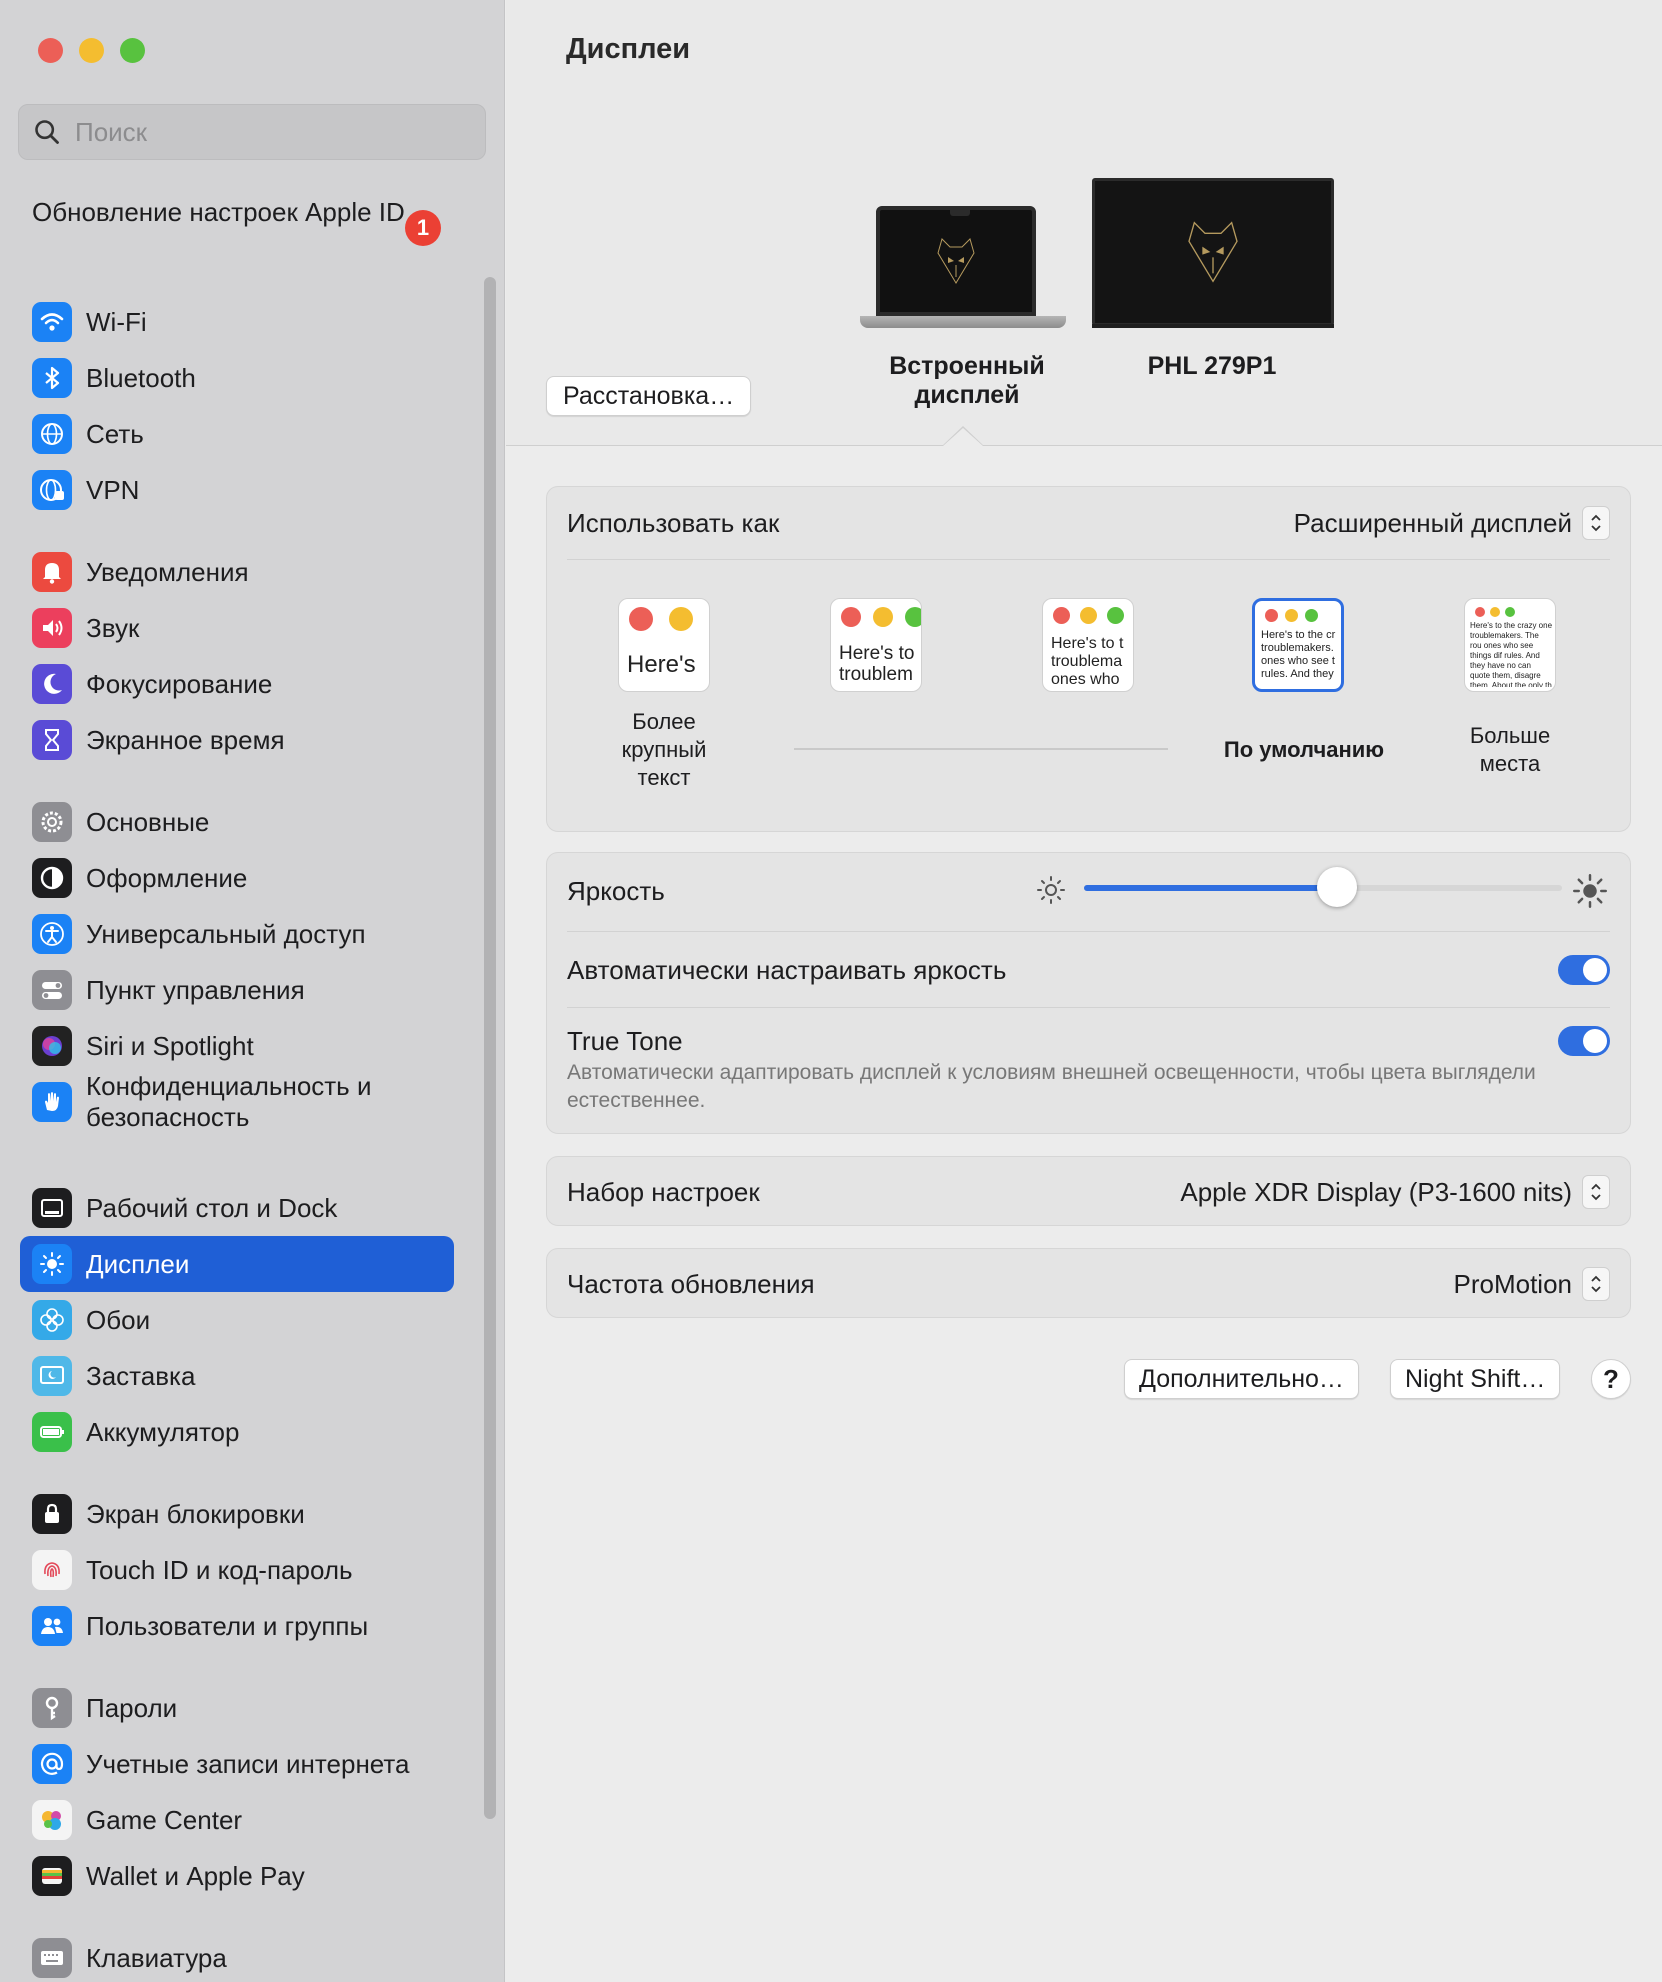 Image resolution: width=1662 pixels, height=1982 pixels. I want to click on sidebar-item-label: Рабочий стол и Dock, so click(212, 1207).